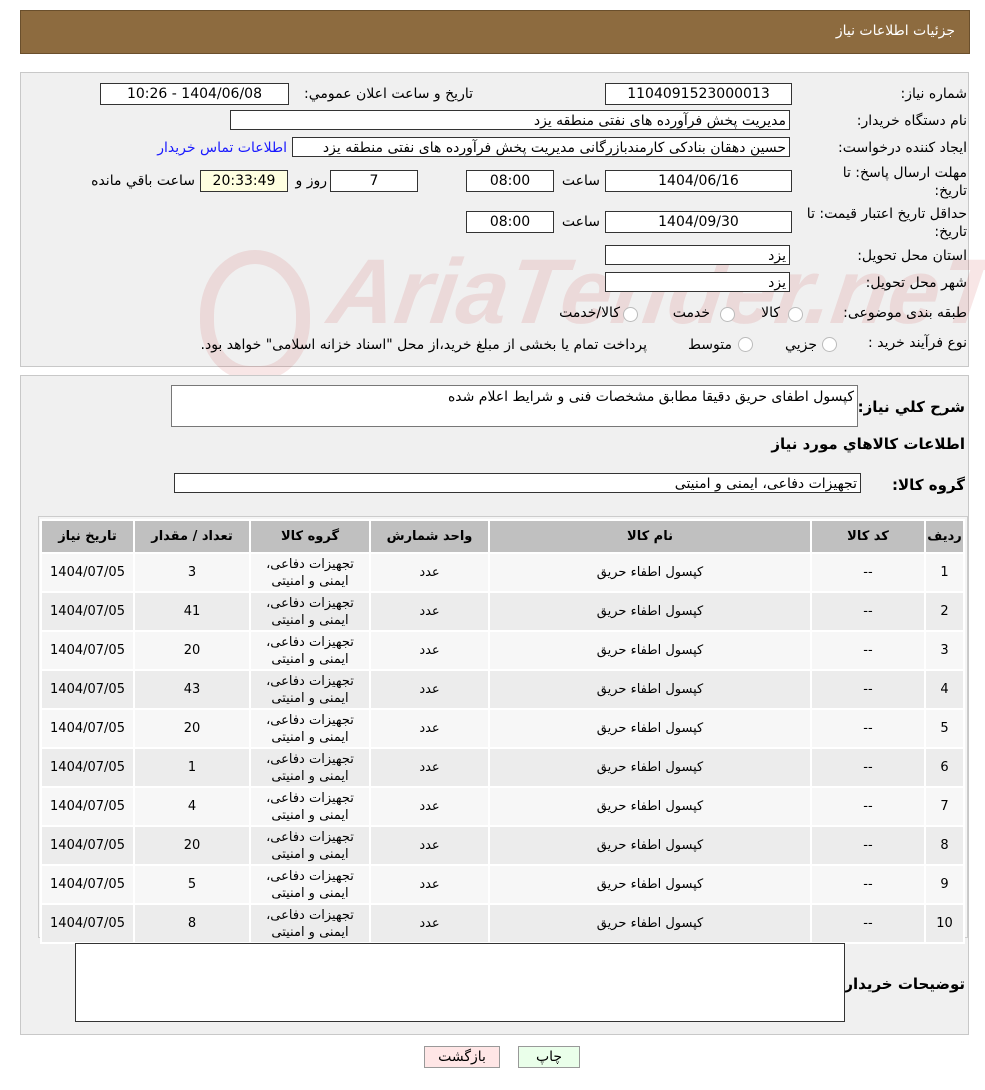 The image size is (985, 1090). What do you see at coordinates (710, 345) in the screenshot?
I see `process-option-medium: متوسط` at bounding box center [710, 345].